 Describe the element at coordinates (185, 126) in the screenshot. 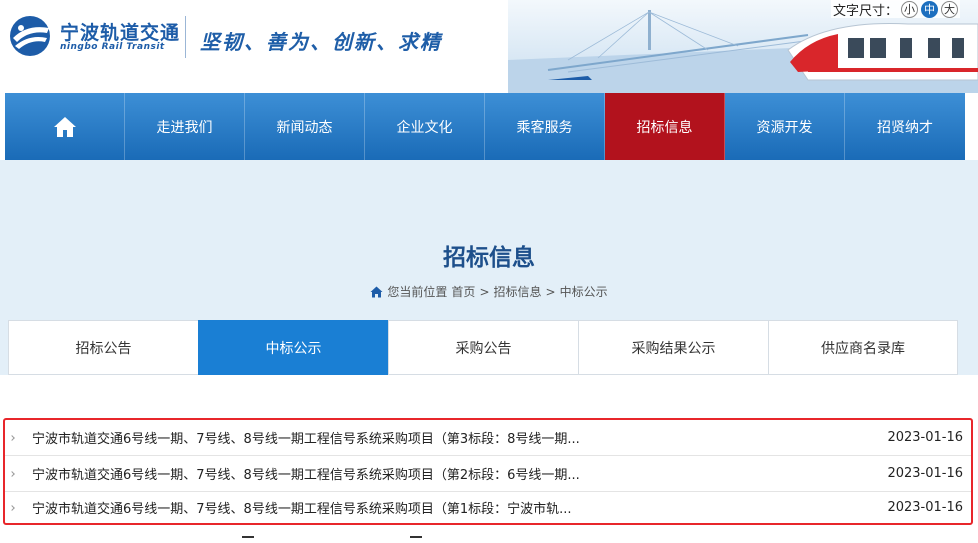

I see `nav-item-about: 走进我们` at that location.